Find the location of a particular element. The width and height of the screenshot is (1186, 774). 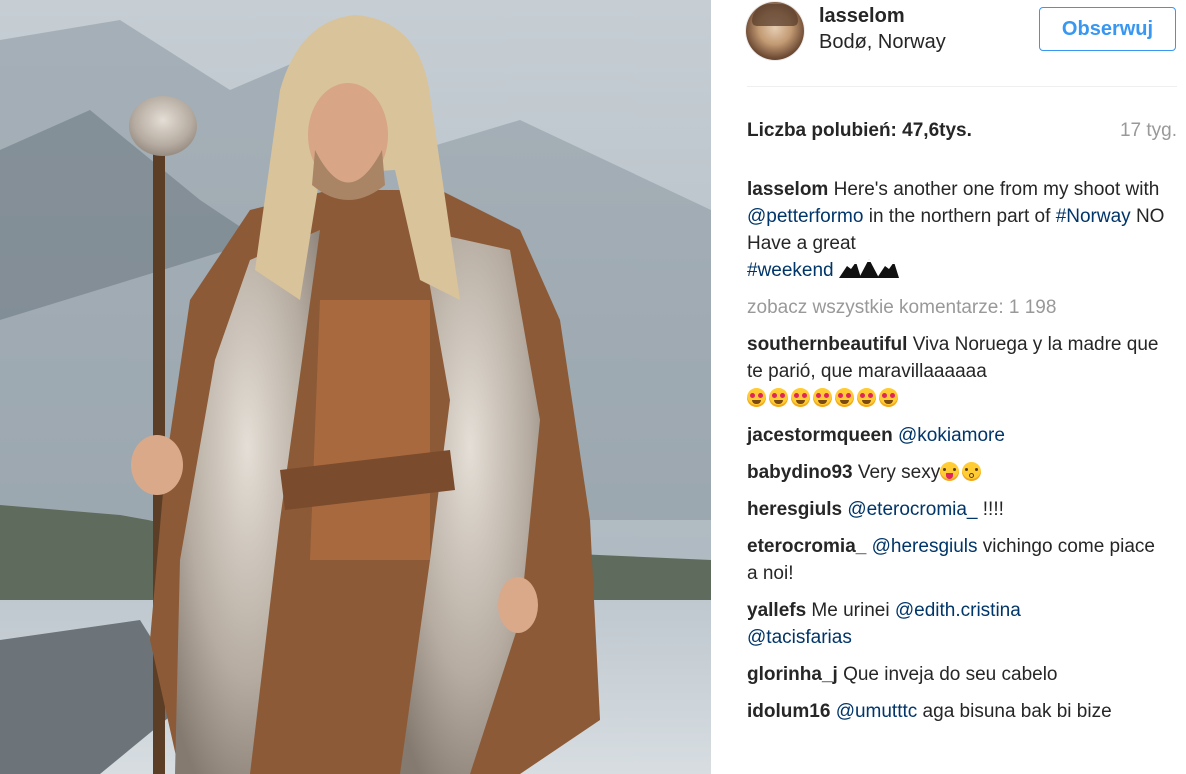

comment: heresgiuls @eterocromia_ !!!! is located at coordinates (957, 509).